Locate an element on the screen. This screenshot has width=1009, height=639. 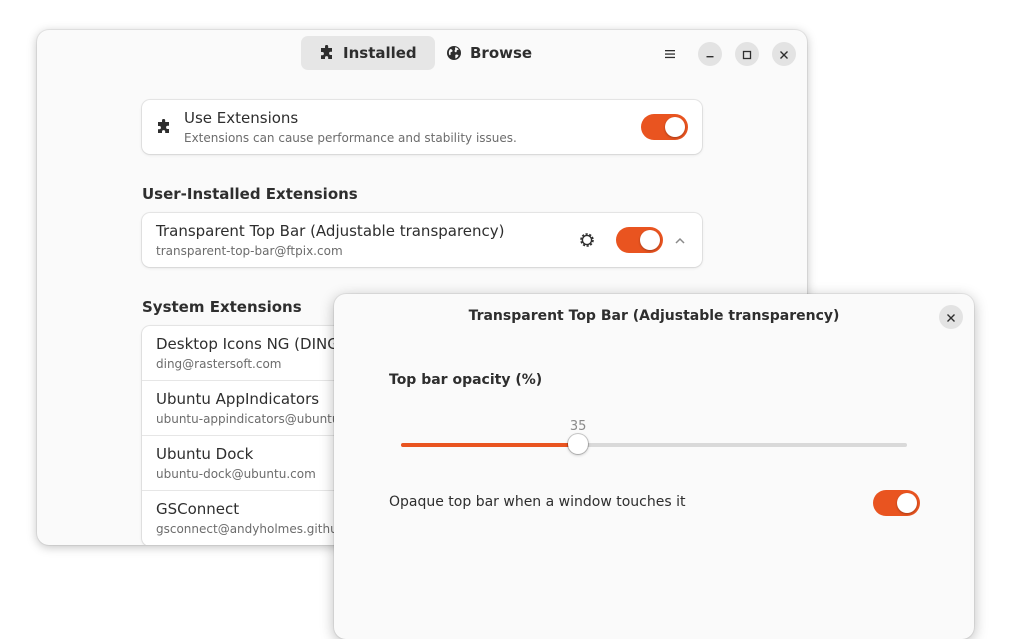
extension-enable-switch is located at coordinates (639, 240).